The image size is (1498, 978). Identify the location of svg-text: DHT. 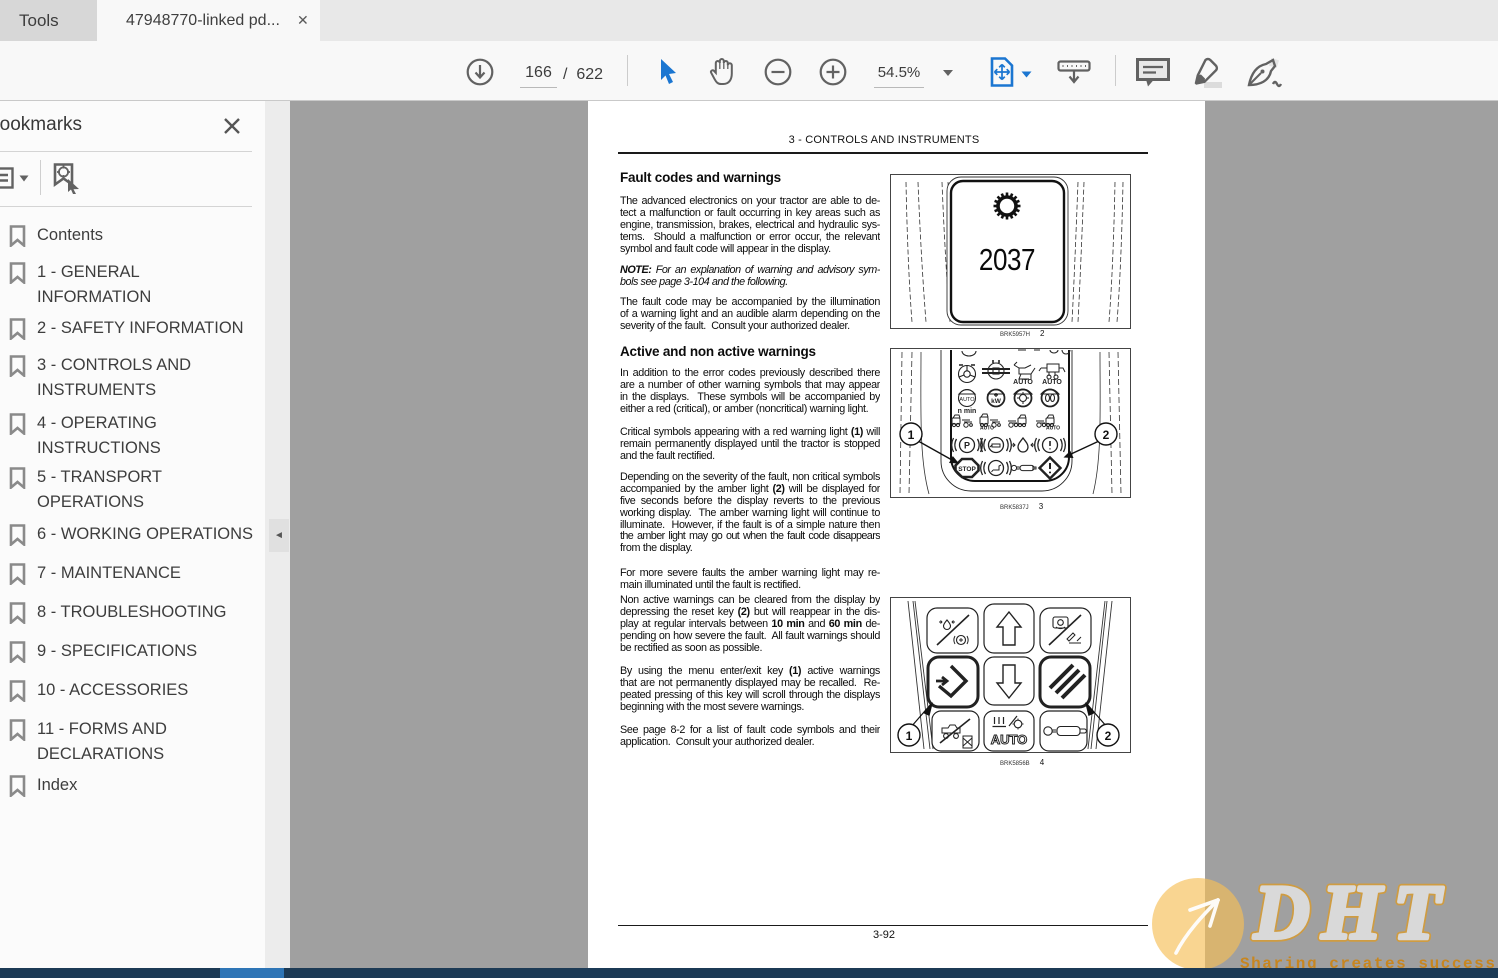
(1353, 910).